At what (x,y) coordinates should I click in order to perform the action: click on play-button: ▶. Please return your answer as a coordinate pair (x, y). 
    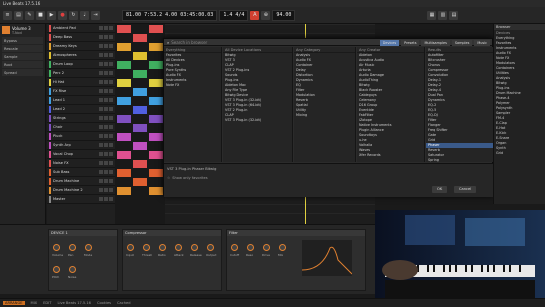
    Looking at the image, I should click on (51, 15).